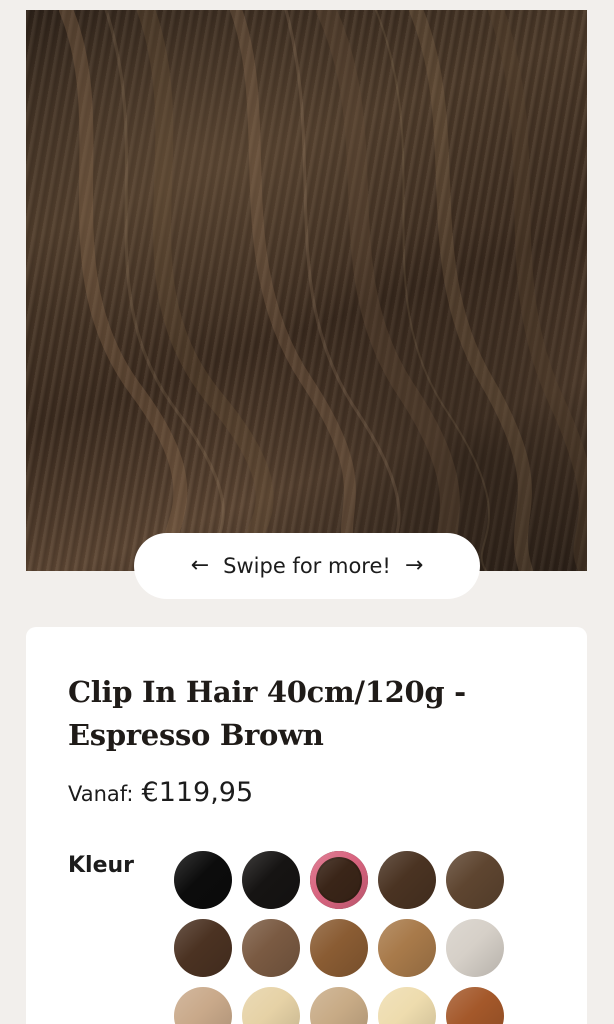  What do you see at coordinates (303, 714) in the screenshot?
I see `product-title: Clip In Hair 40cm/120g - Espresso Brown` at bounding box center [303, 714].